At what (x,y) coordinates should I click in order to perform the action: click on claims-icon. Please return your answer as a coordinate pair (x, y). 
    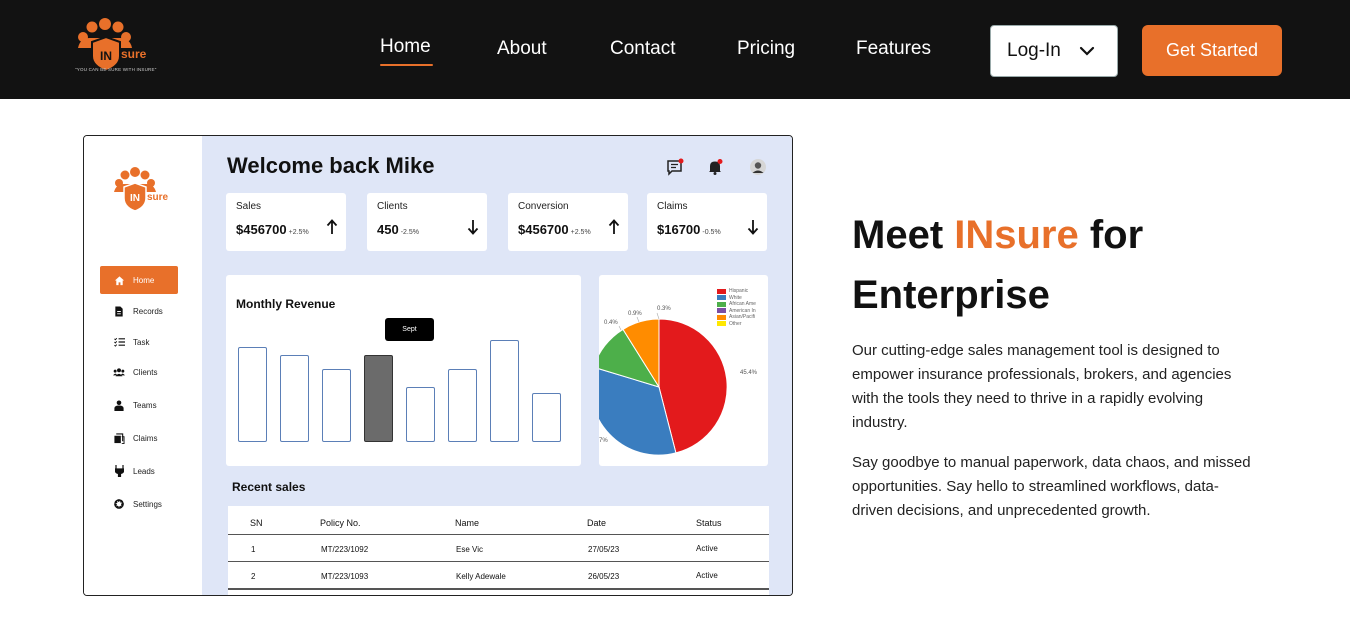
    Looking at the image, I should click on (119, 438).